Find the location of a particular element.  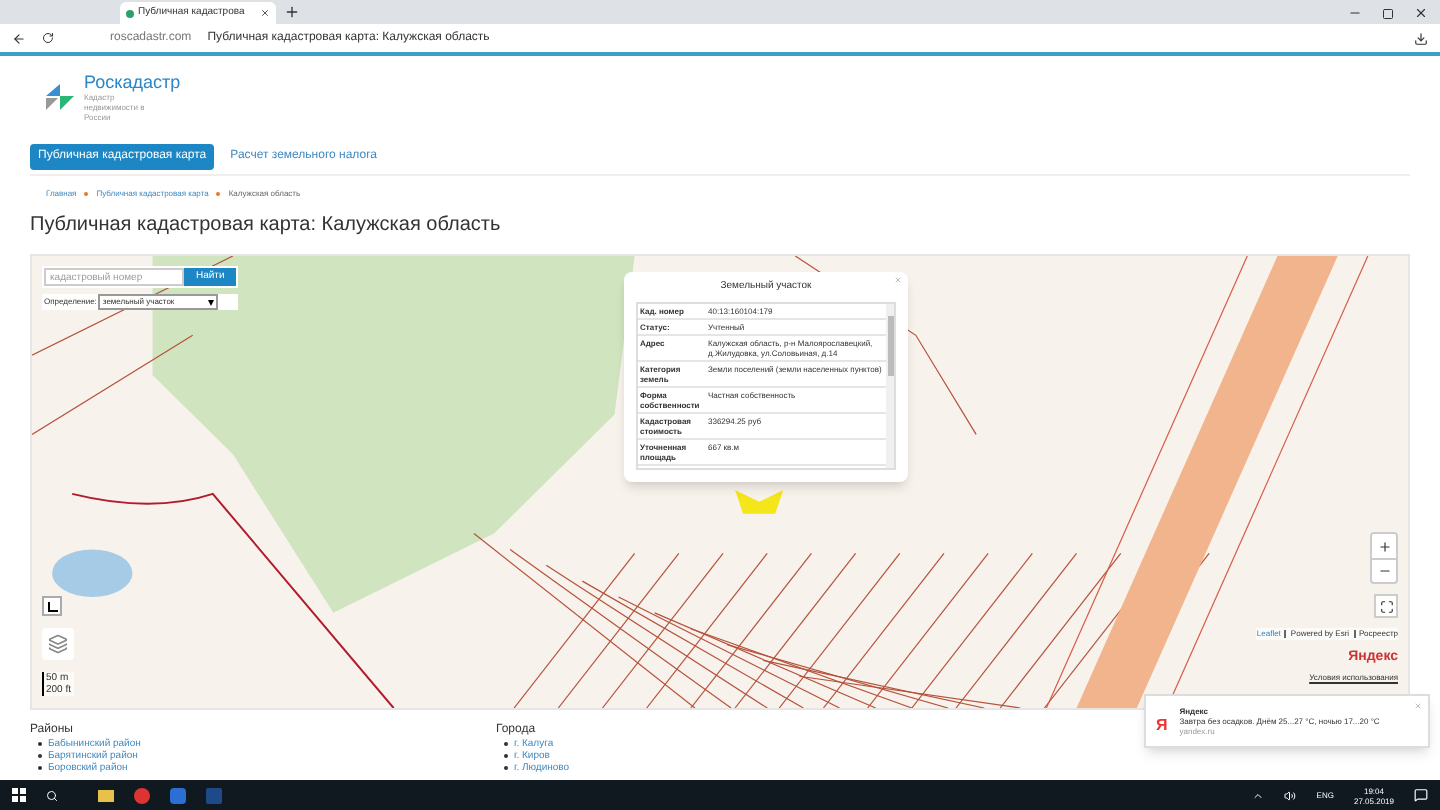

close-icon is located at coordinates (1421, 13).